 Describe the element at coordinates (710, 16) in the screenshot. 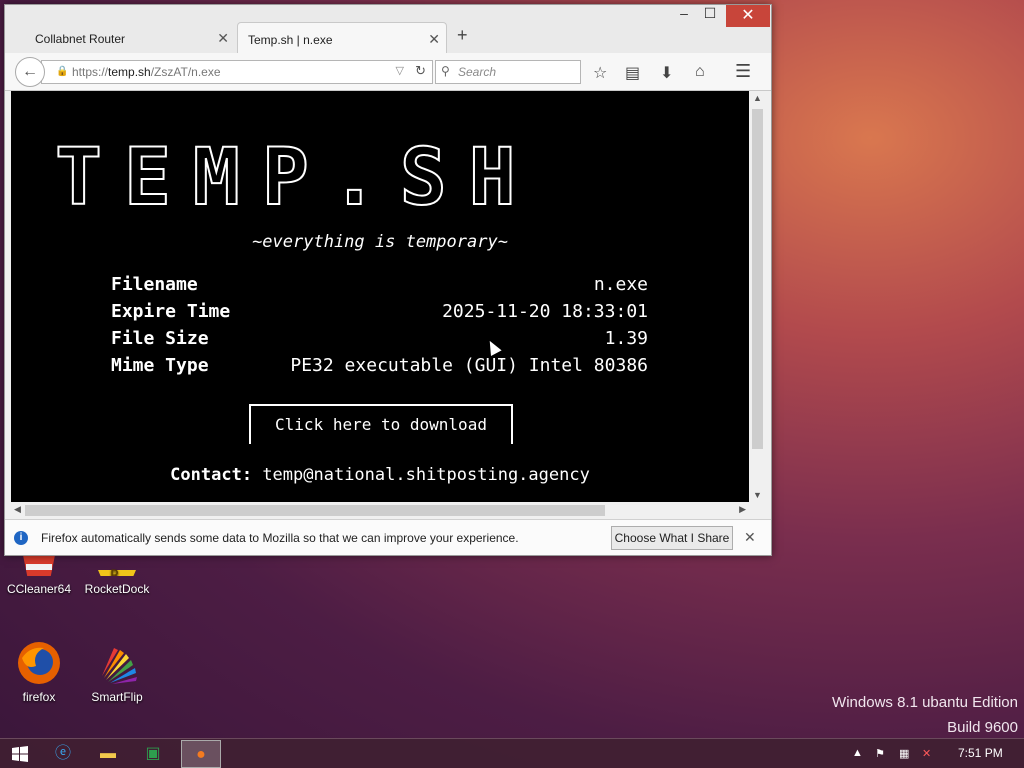

I see `maximize-button: ☐` at that location.